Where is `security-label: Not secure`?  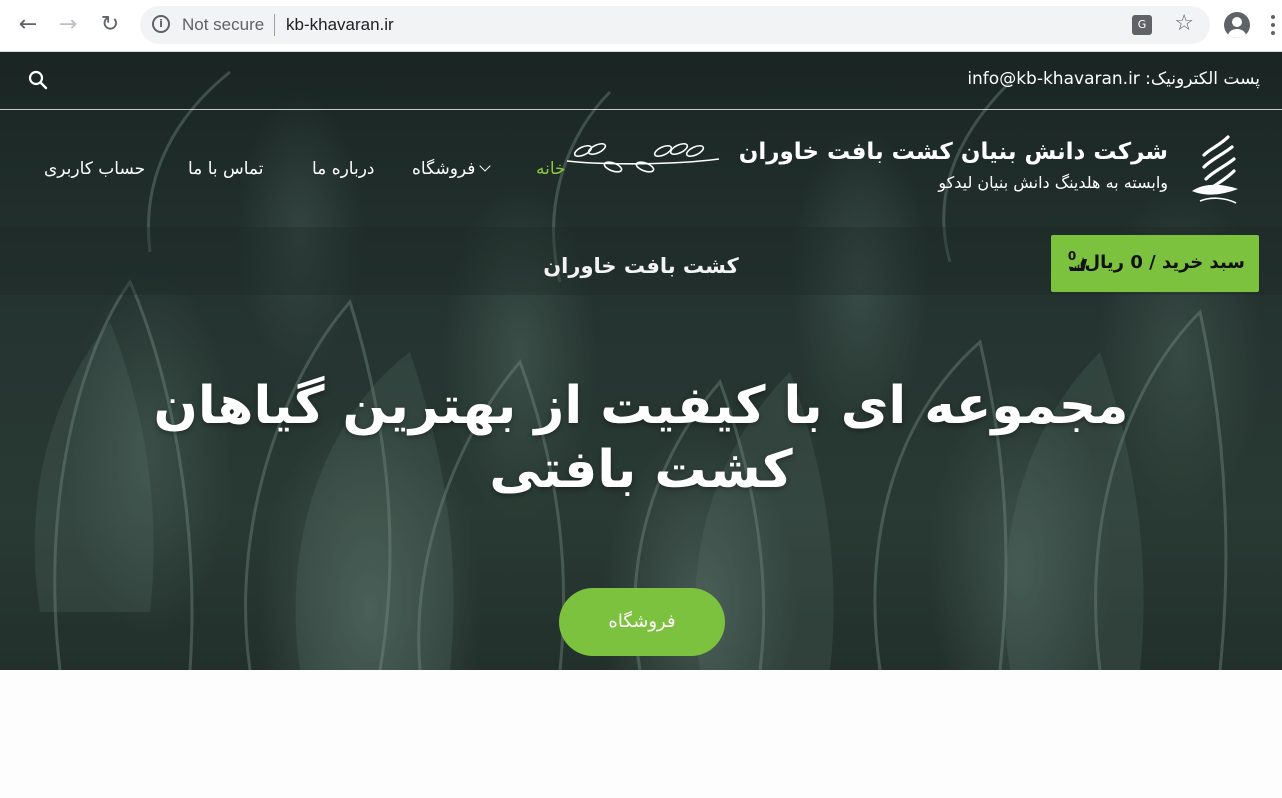 security-label: Not secure is located at coordinates (223, 24).